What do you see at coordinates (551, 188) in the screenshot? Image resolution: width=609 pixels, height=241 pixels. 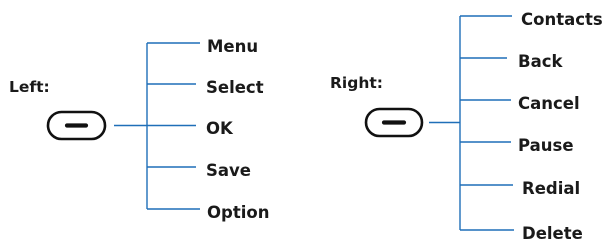 I see `right-item-redial: Redial` at bounding box center [551, 188].